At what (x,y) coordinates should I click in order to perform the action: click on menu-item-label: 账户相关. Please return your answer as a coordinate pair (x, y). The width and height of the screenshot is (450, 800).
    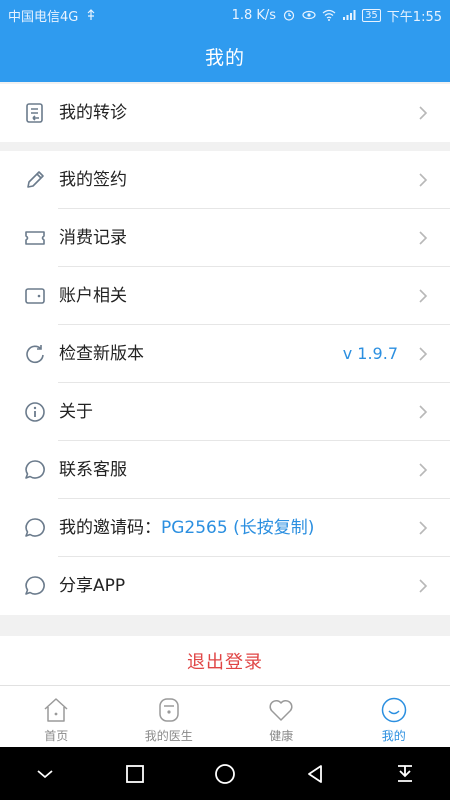
    Looking at the image, I should click on (93, 296).